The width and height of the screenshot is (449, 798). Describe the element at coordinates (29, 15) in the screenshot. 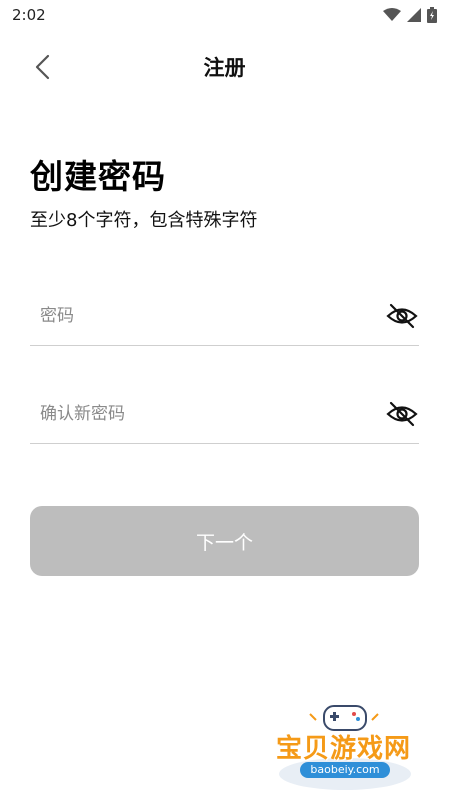

I see `status-time: 2:02` at that location.